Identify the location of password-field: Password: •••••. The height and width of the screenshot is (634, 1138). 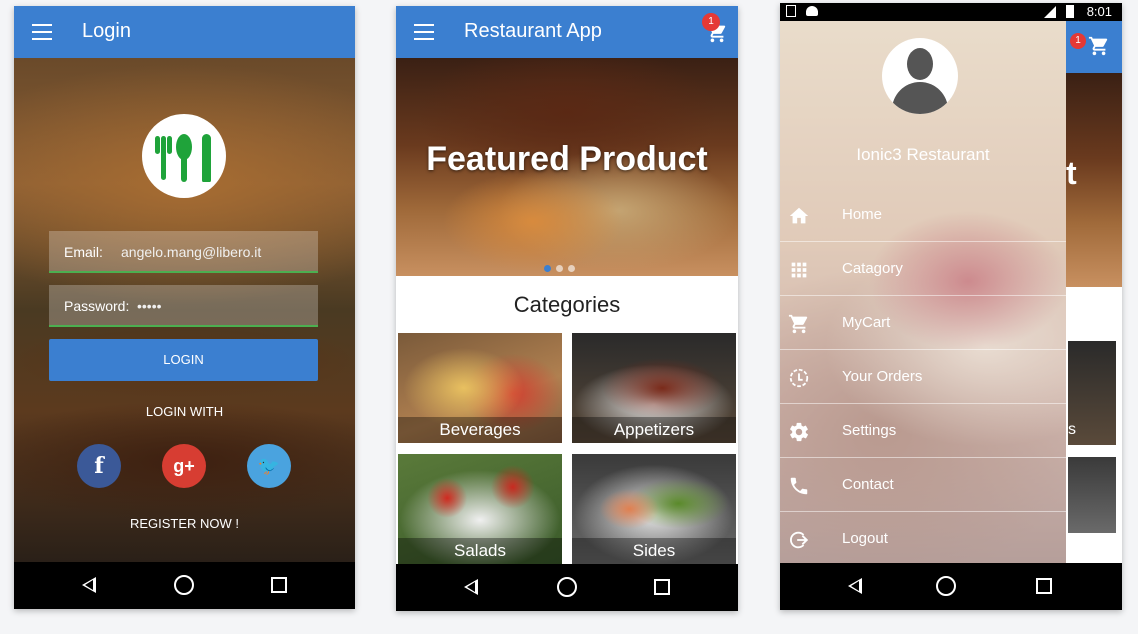
(183, 306).